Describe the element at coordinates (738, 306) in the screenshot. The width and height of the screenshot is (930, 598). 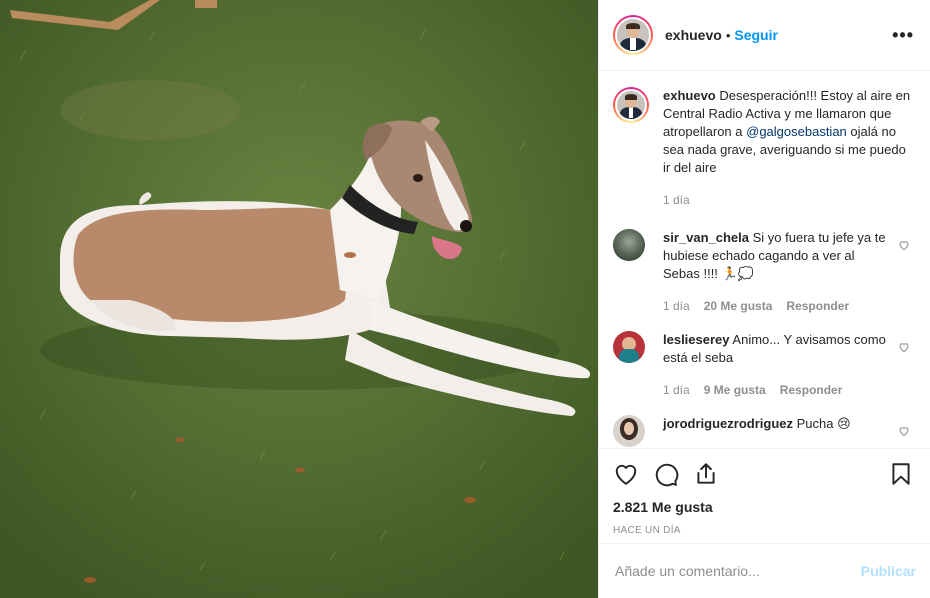
I see `comment-likes: 20 Me gusta` at that location.